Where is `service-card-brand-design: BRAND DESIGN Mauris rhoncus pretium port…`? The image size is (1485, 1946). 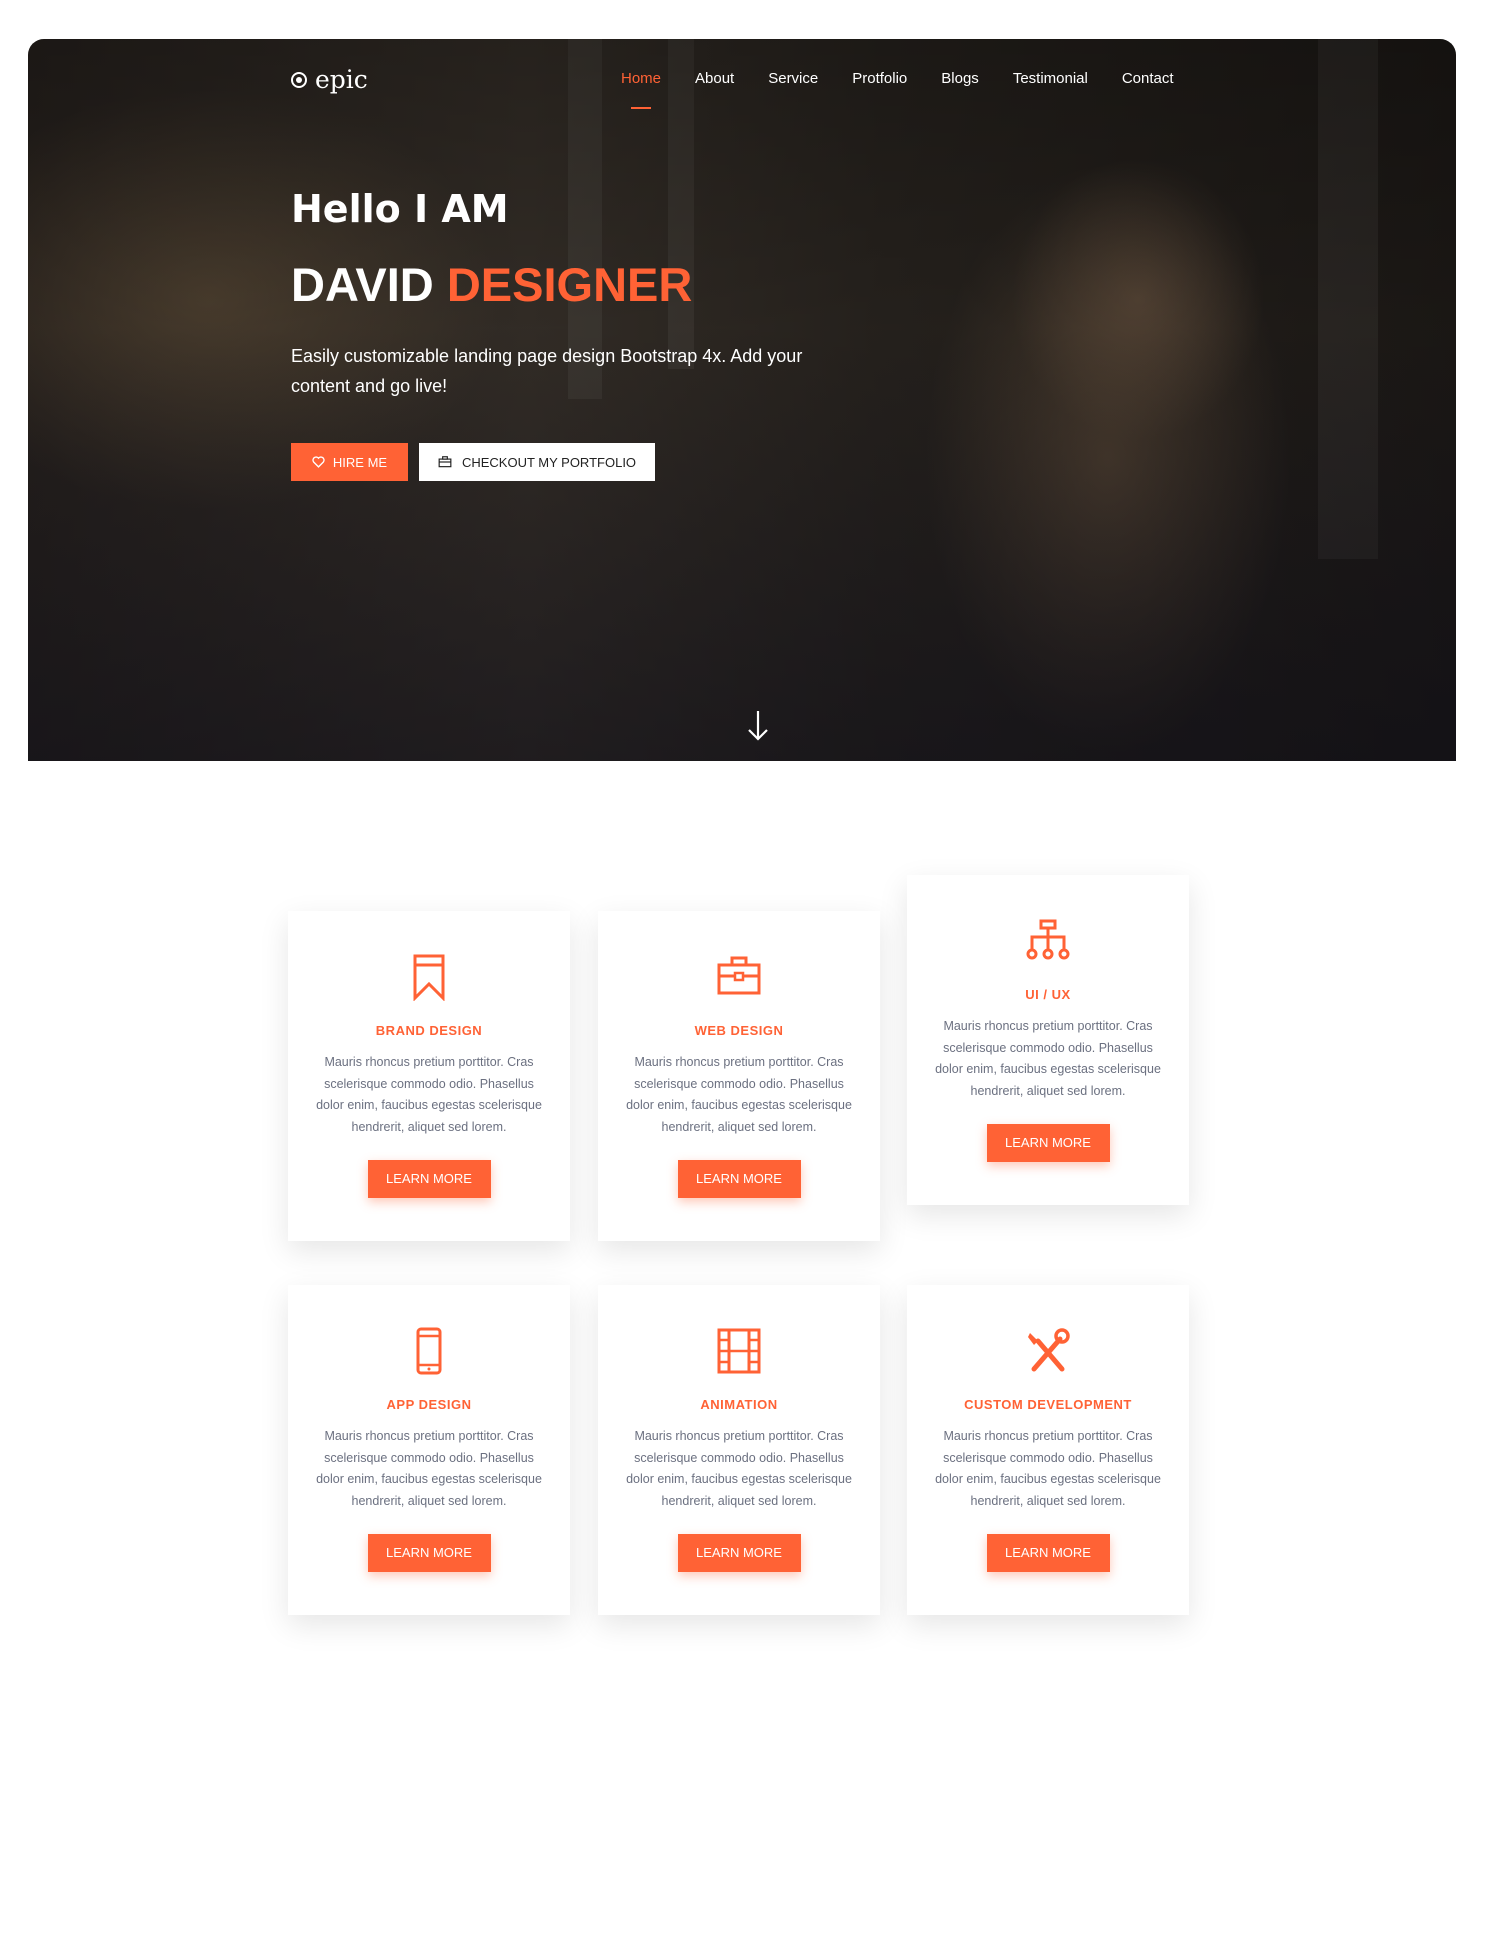 service-card-brand-design: BRAND DESIGN Mauris rhoncus pretium port… is located at coordinates (429, 1076).